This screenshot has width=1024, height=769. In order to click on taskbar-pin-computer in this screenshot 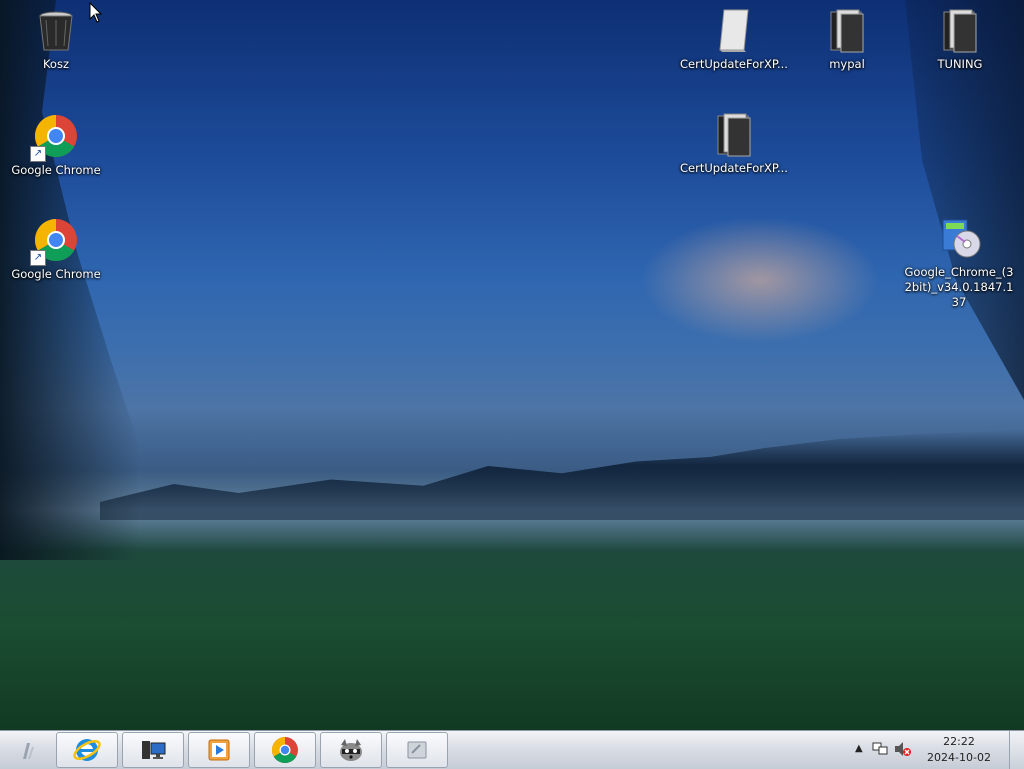, I will do `click(153, 750)`.